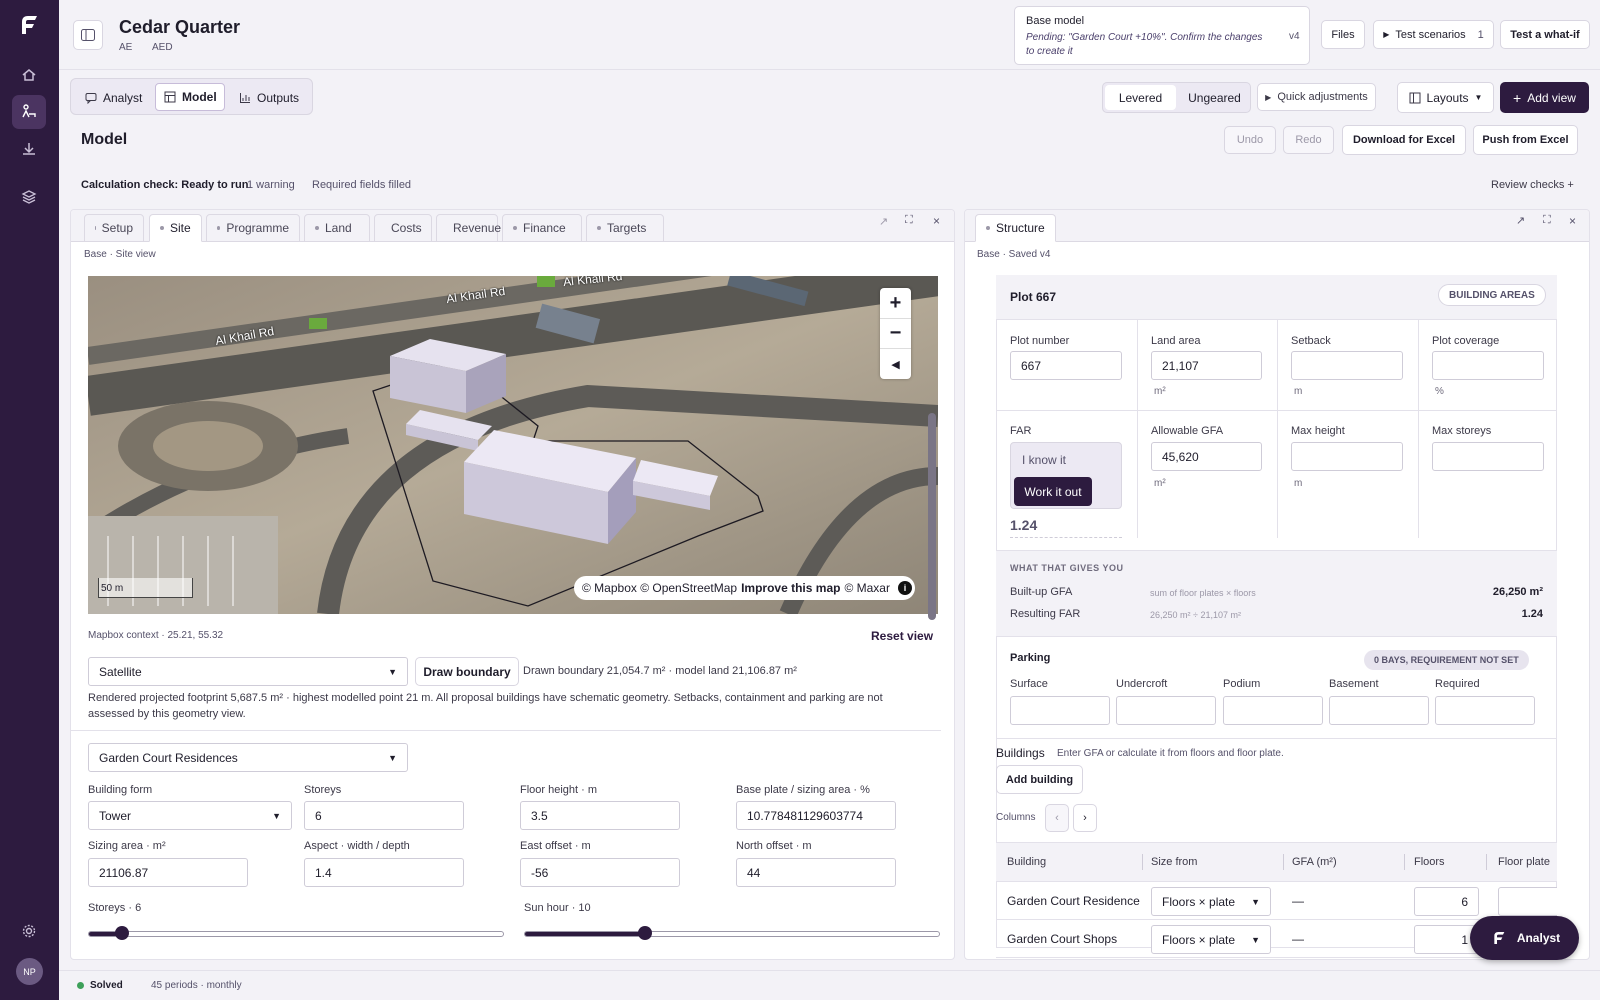  What do you see at coordinates (29, 197) in the screenshot?
I see `layers-icon` at bounding box center [29, 197].